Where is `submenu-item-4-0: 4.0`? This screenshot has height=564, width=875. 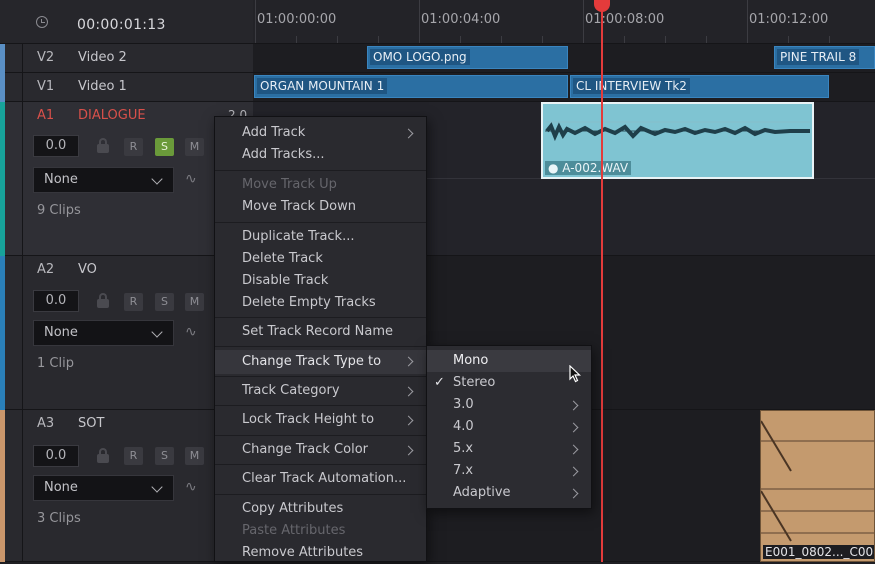 submenu-item-4-0: 4.0 is located at coordinates (509, 427).